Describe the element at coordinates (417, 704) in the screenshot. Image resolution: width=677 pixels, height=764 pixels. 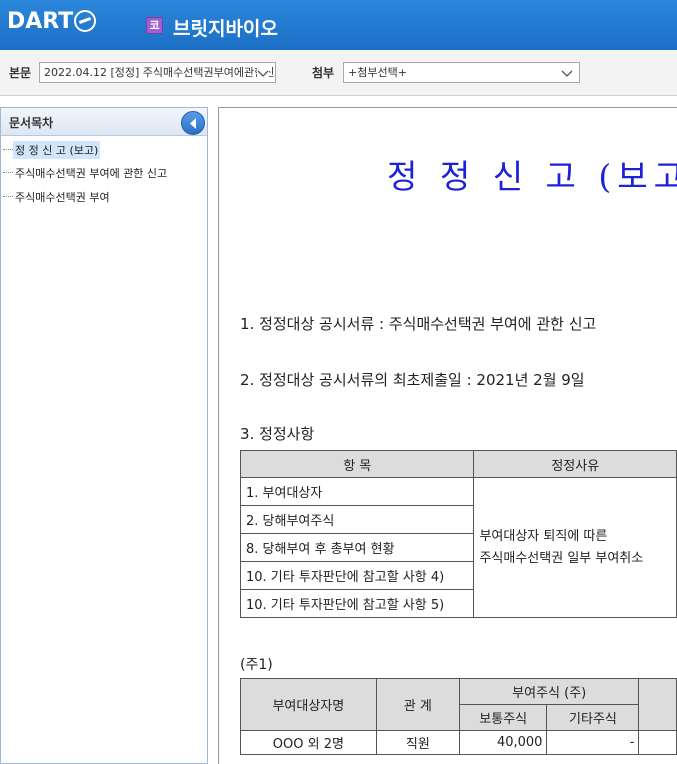
I see `header-relation: 관 계` at that location.